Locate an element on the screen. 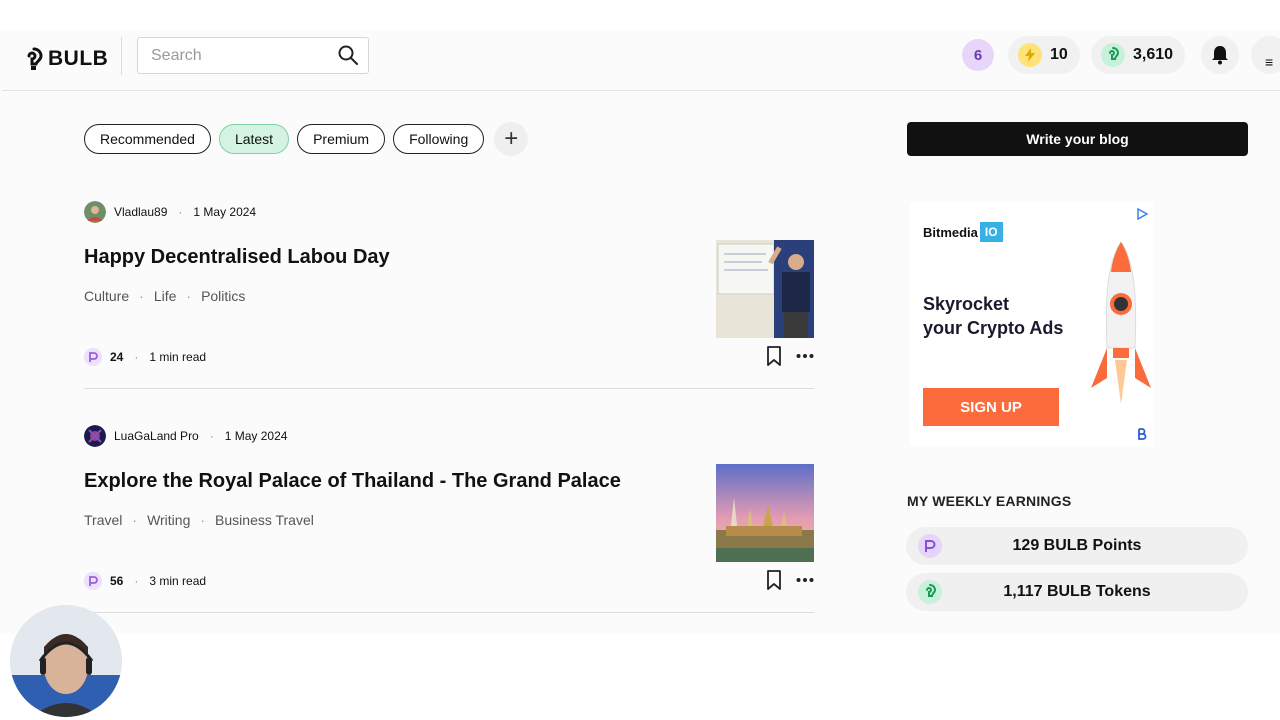 This screenshot has width=1280, height=720. rocket-icon is located at coordinates (1121, 322).